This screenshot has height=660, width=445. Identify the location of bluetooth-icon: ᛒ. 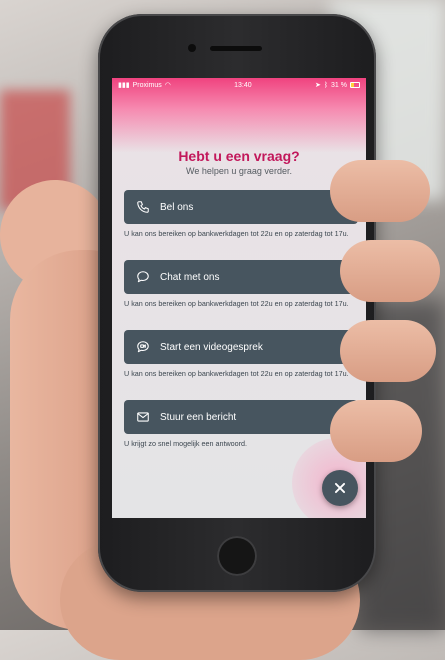
(326, 85).